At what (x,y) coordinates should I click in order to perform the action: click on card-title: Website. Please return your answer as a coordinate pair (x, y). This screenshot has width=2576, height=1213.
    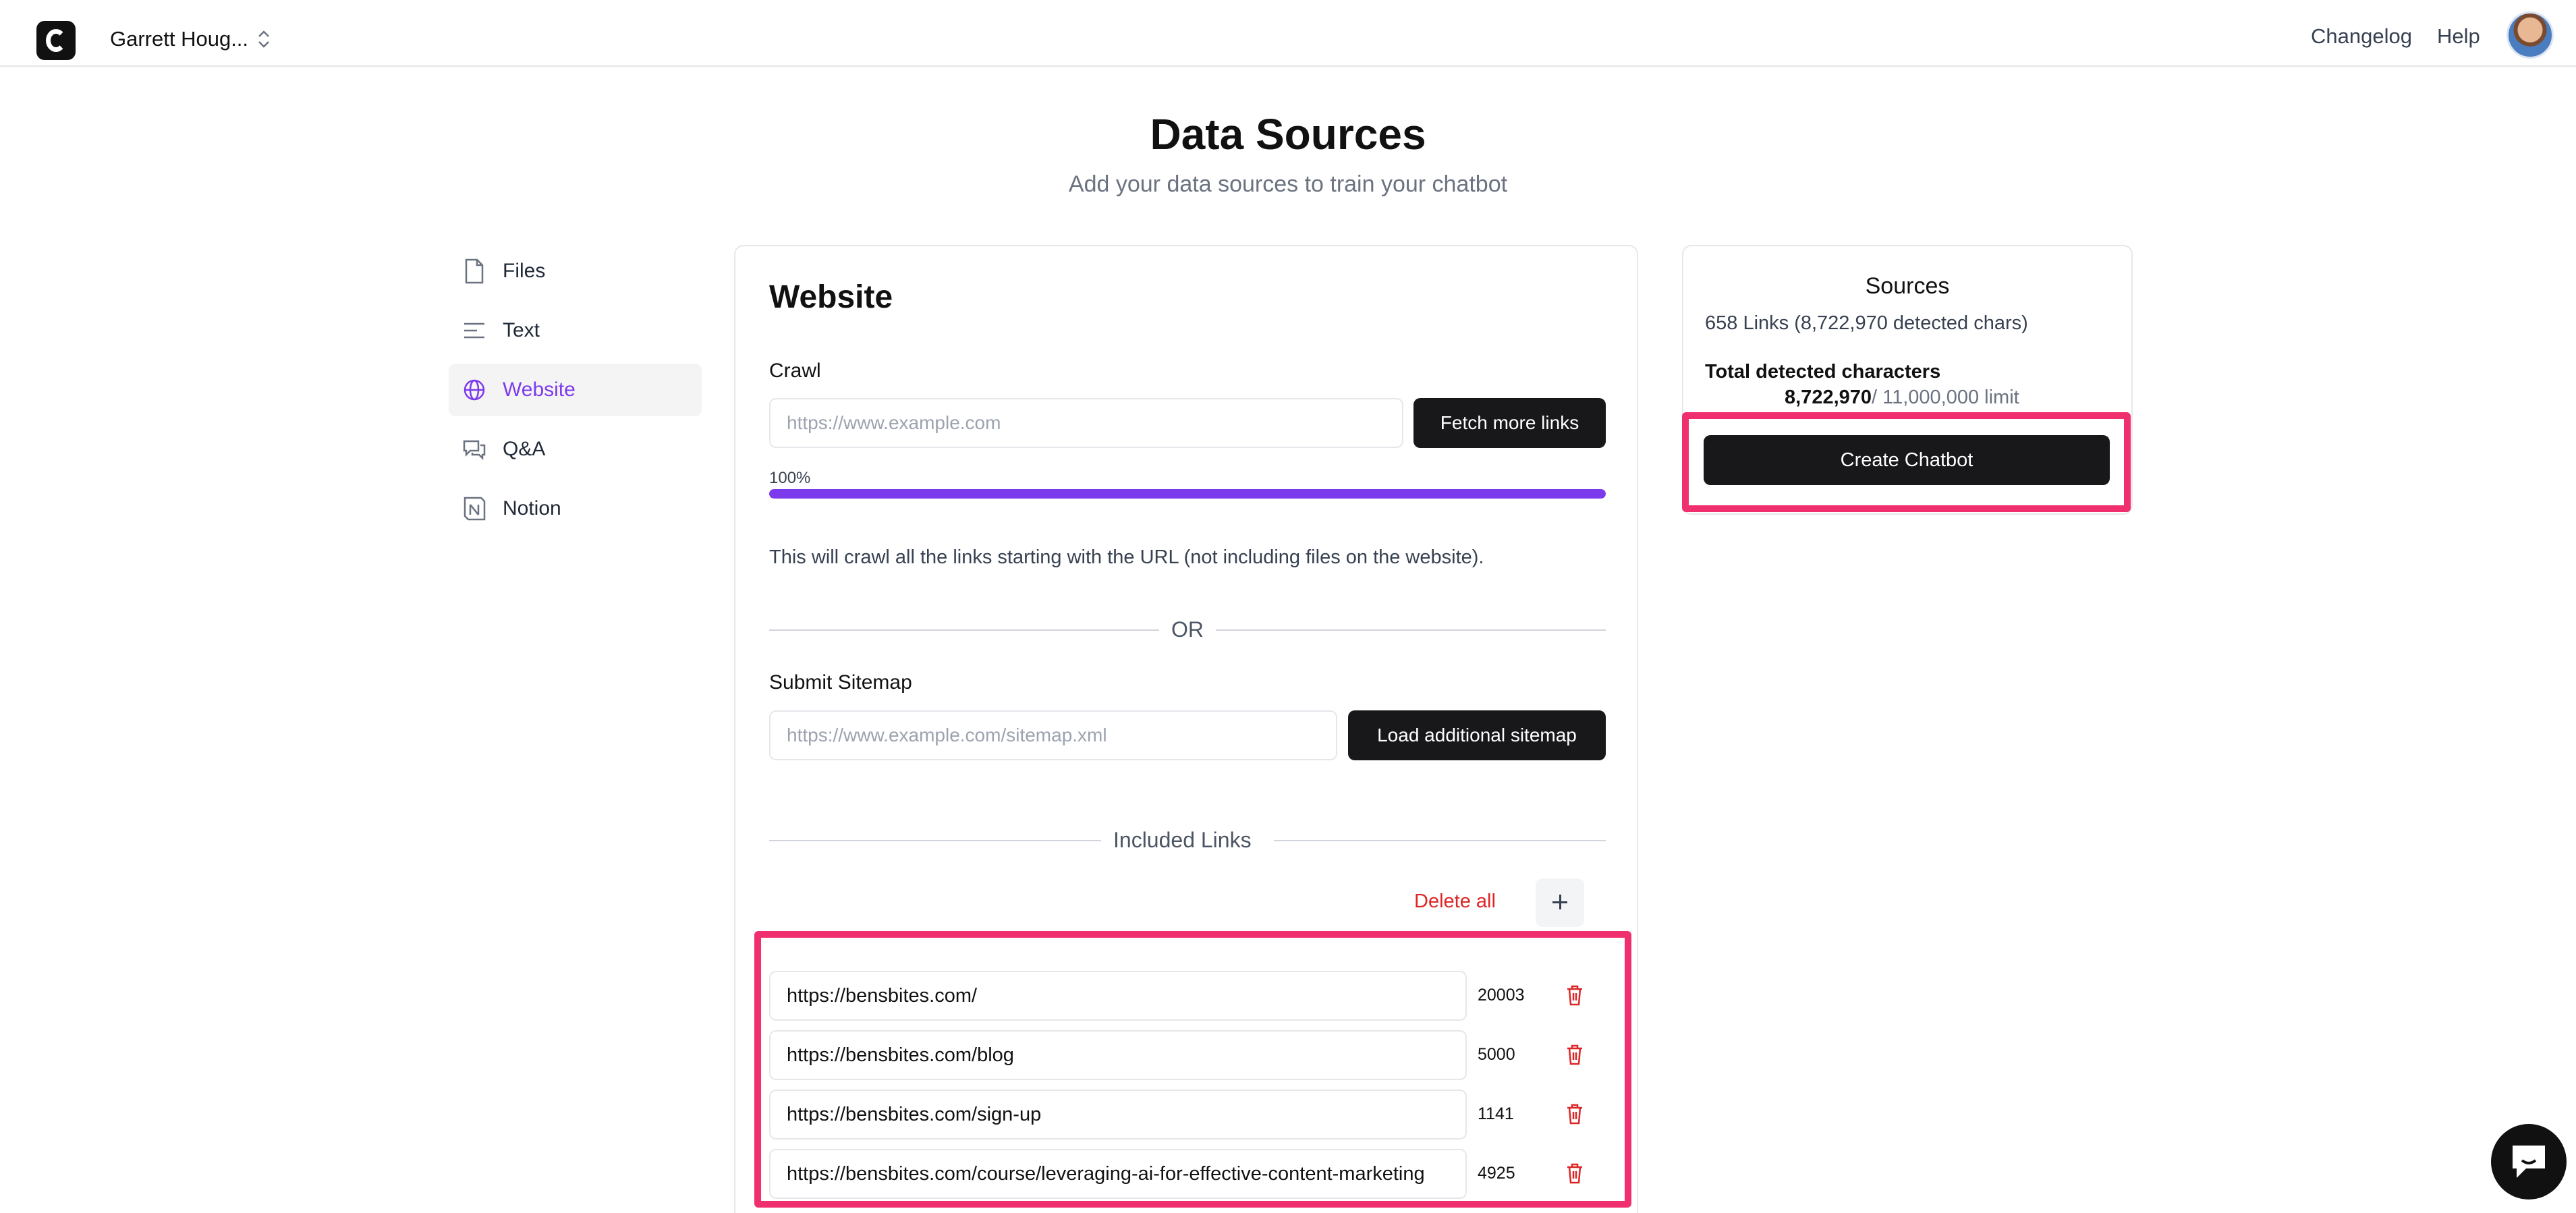
    Looking at the image, I should click on (831, 297).